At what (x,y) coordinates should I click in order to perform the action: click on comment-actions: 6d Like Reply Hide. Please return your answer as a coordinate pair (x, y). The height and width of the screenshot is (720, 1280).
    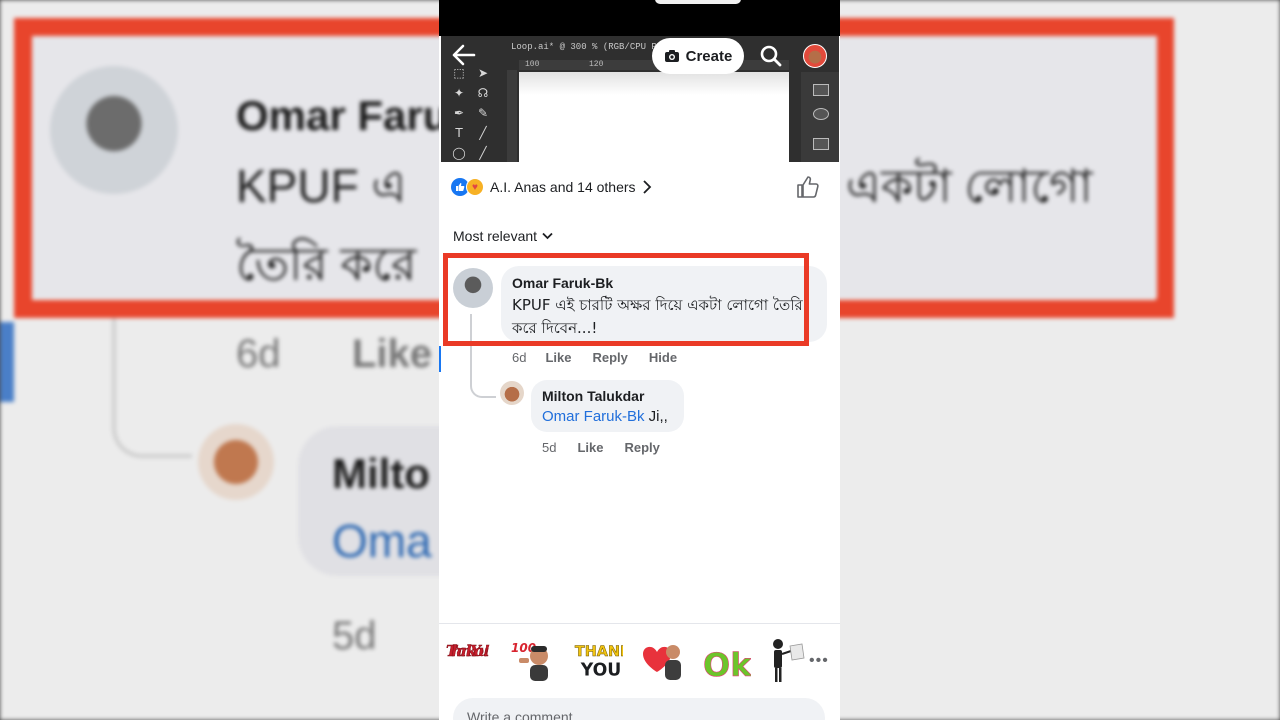
    Looking at the image, I should click on (594, 357).